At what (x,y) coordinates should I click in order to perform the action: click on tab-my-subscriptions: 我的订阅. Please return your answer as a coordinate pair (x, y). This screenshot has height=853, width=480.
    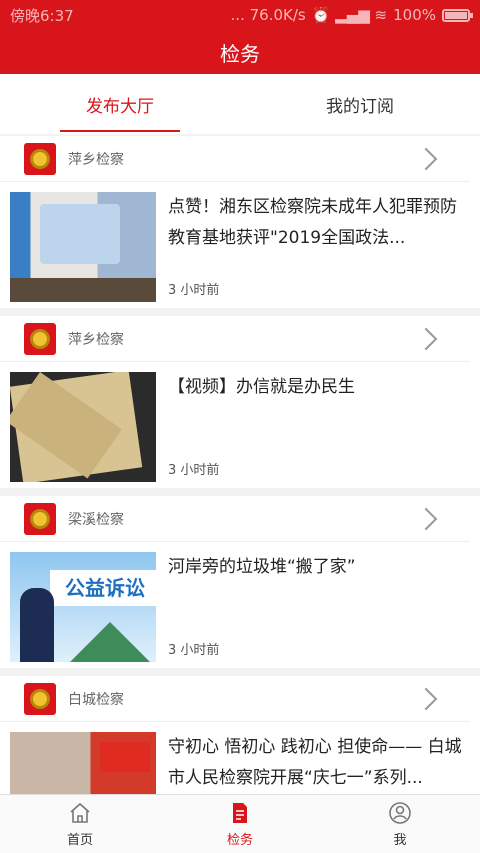
    Looking at the image, I should click on (360, 104).